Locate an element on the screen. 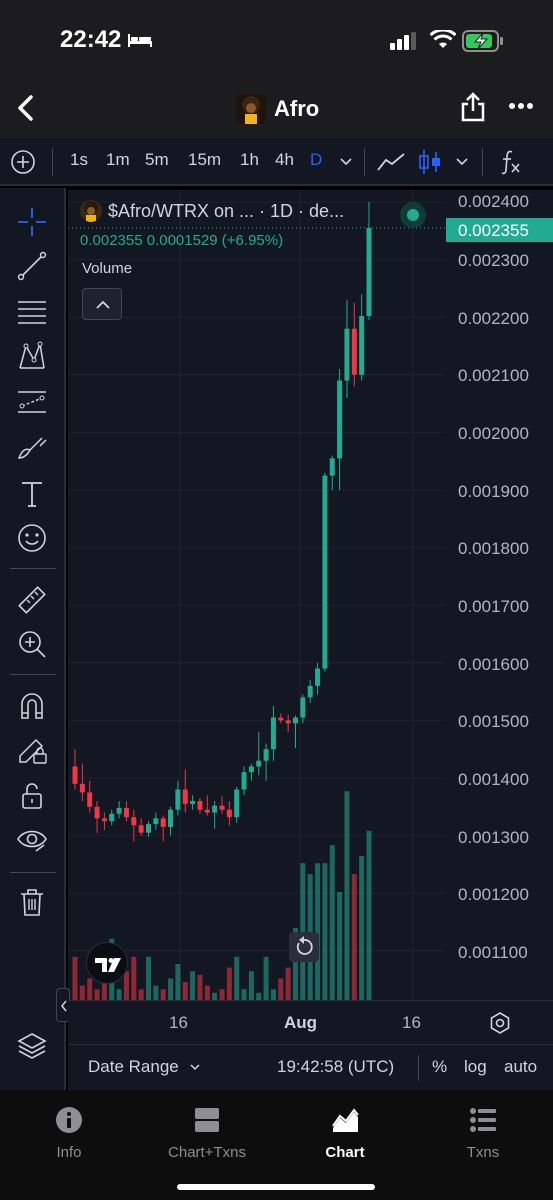 The height and width of the screenshot is (1200, 553). back-chevron-icon is located at coordinates (26, 108).